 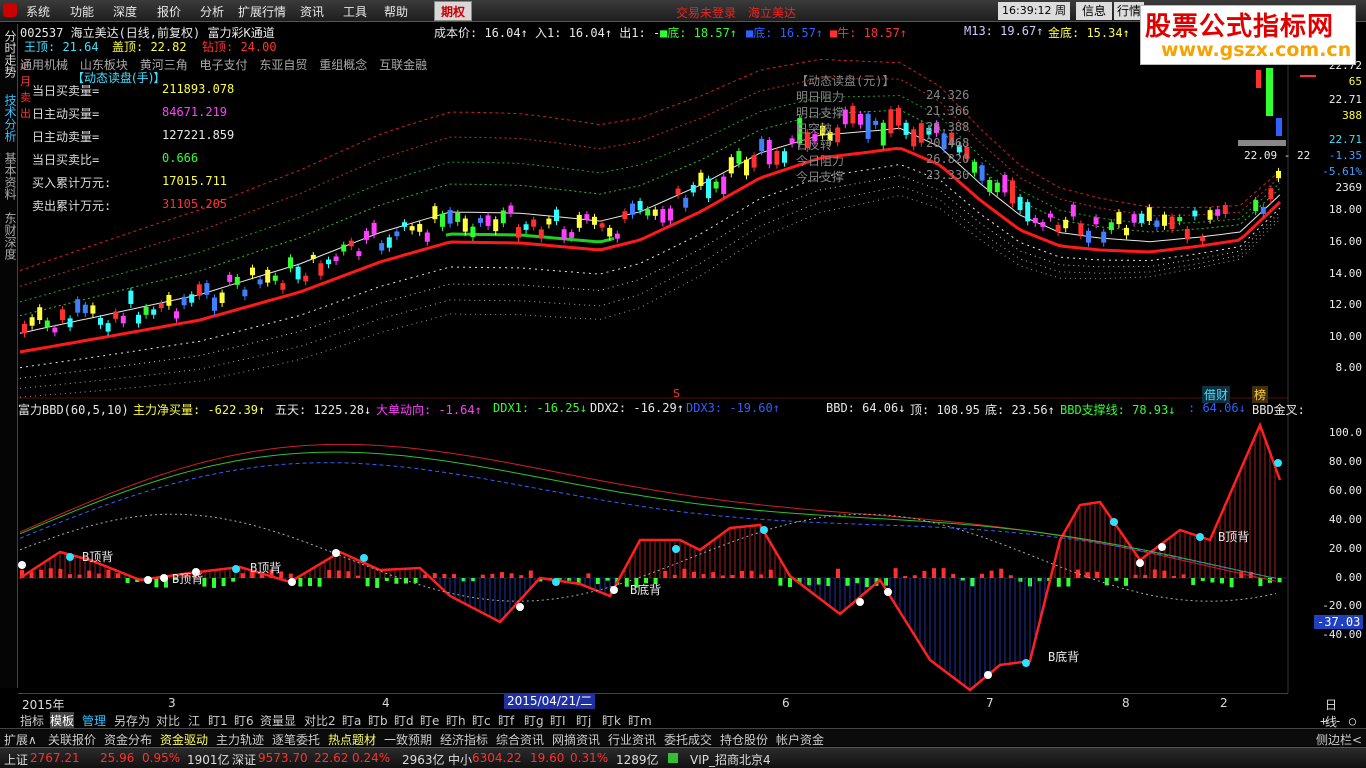 I want to click on indicator-tab: 另存为, so click(x=132, y=720).